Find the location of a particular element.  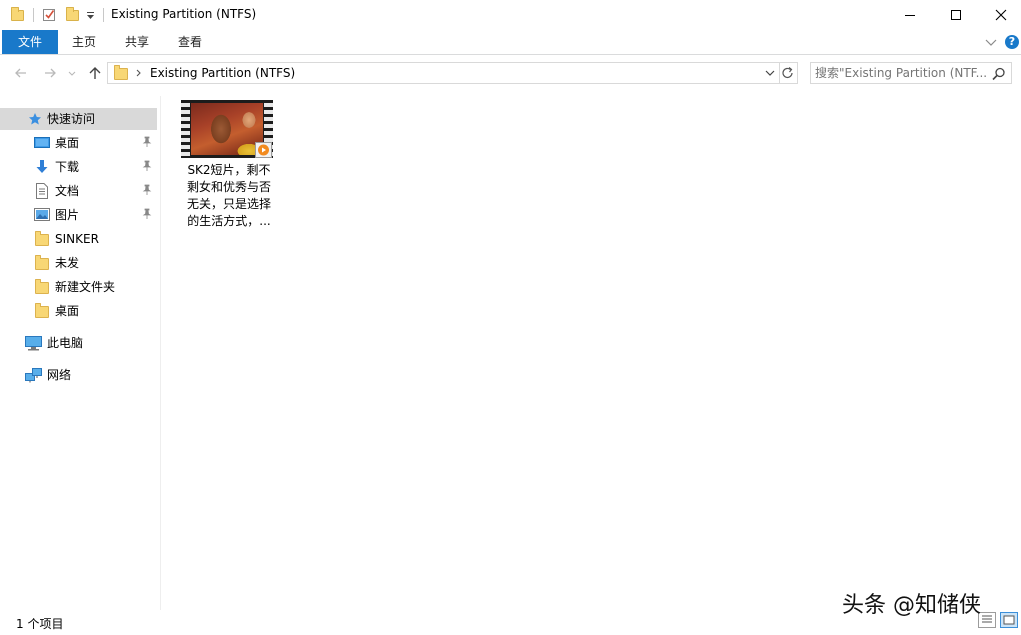

refresh-icon is located at coordinates (787, 73).